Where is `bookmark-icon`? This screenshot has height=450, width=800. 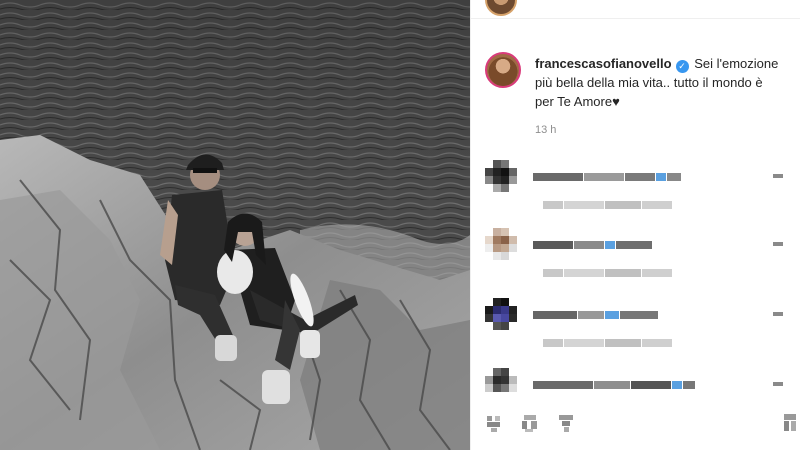 bookmark-icon is located at coordinates (790, 423).